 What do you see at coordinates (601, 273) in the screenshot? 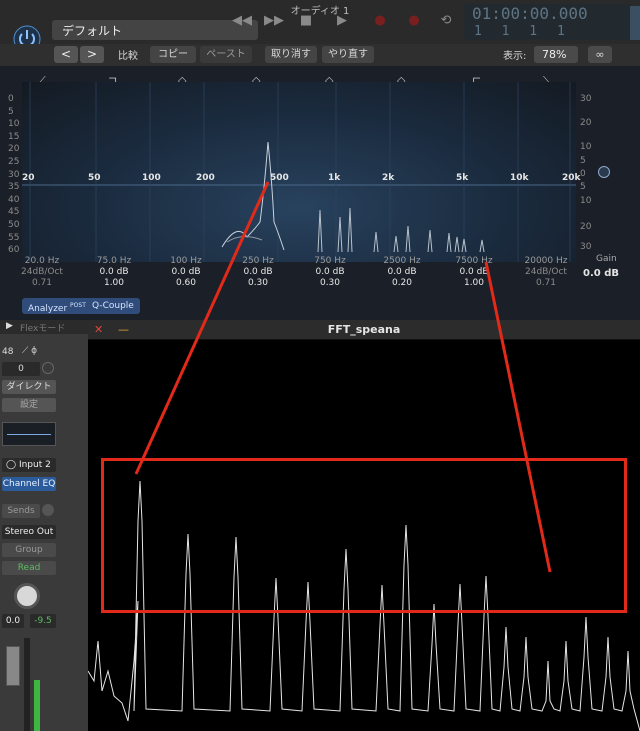
I see `gain-value: 0.0 dB` at bounding box center [601, 273].